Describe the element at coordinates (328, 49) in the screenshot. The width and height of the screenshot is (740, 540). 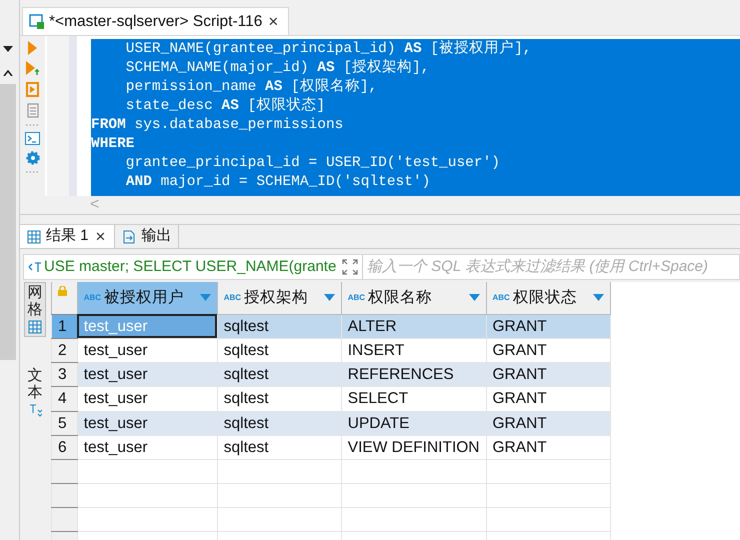
I see `code-line: USER_NAME(grantee_principal_id) AS [被授权用户],` at that location.